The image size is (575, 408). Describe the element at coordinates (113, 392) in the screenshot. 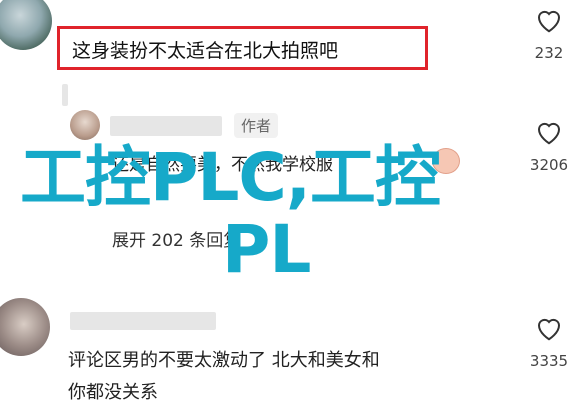

I see `comment-text-line-2: 你都没关系` at that location.